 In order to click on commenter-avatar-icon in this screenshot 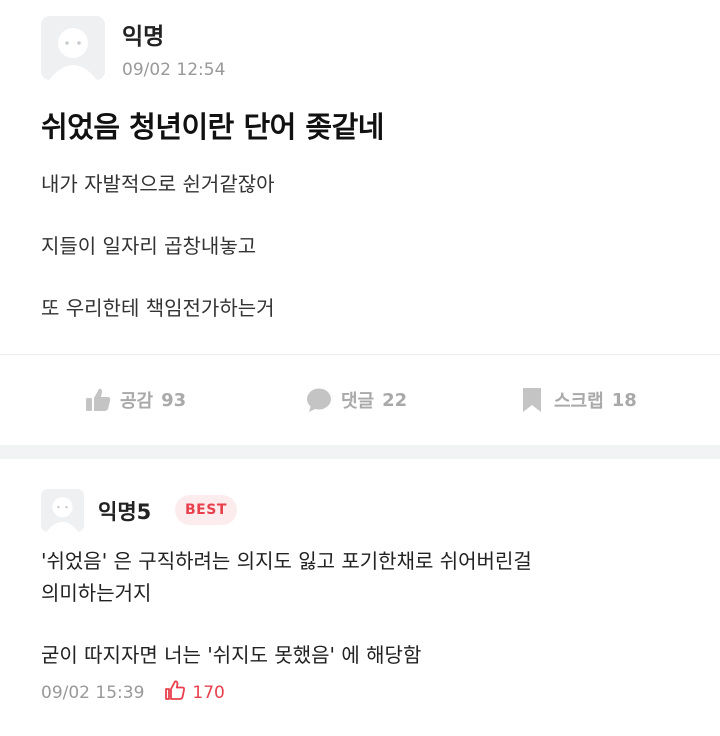, I will do `click(62, 510)`.